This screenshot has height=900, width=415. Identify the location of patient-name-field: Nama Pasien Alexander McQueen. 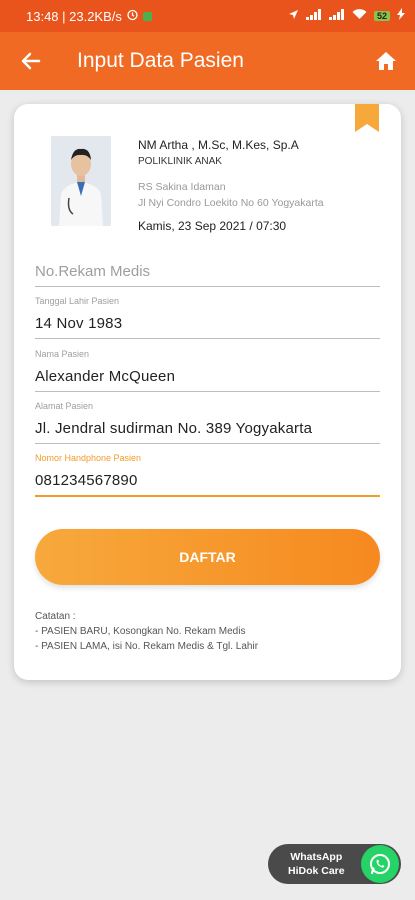
(207, 370).